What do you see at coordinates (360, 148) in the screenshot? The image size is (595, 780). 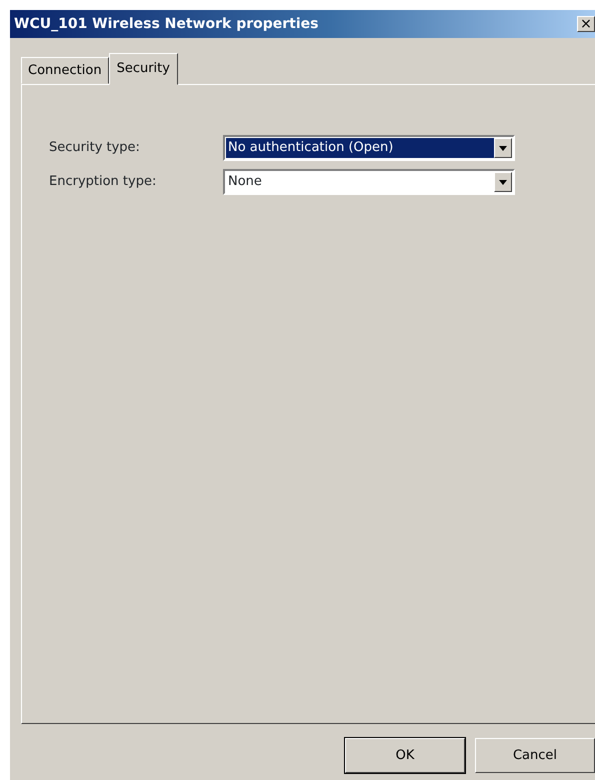 I see `selected-value: No authentication (Open)` at bounding box center [360, 148].